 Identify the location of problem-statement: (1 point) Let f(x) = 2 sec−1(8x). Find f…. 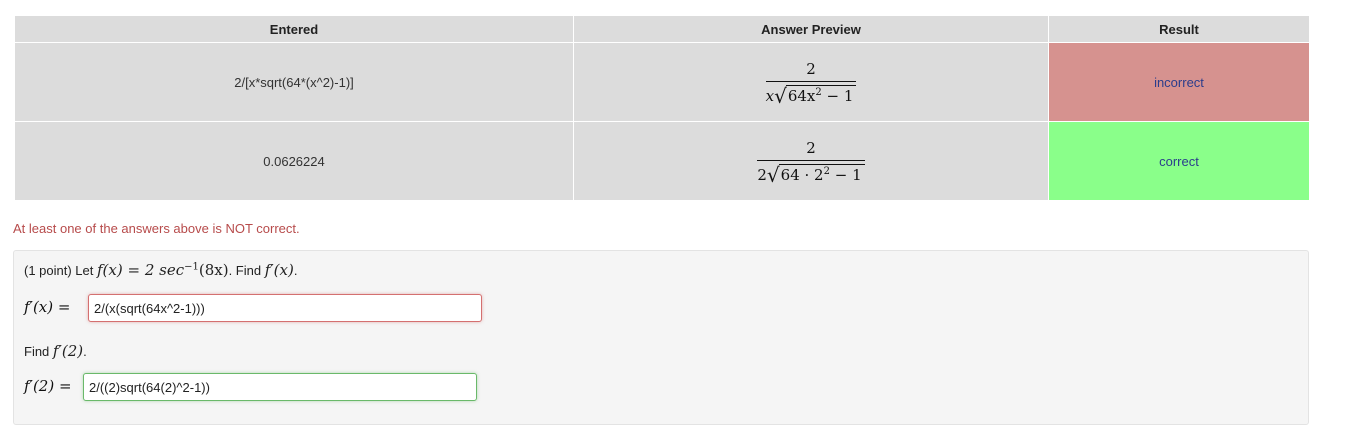
(161, 270).